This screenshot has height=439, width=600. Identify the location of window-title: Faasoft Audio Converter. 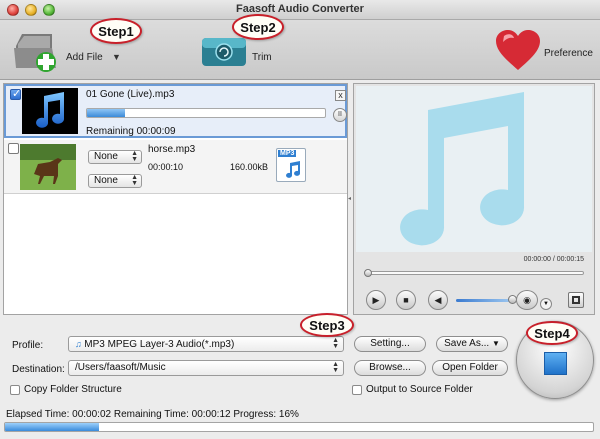
(300, 9).